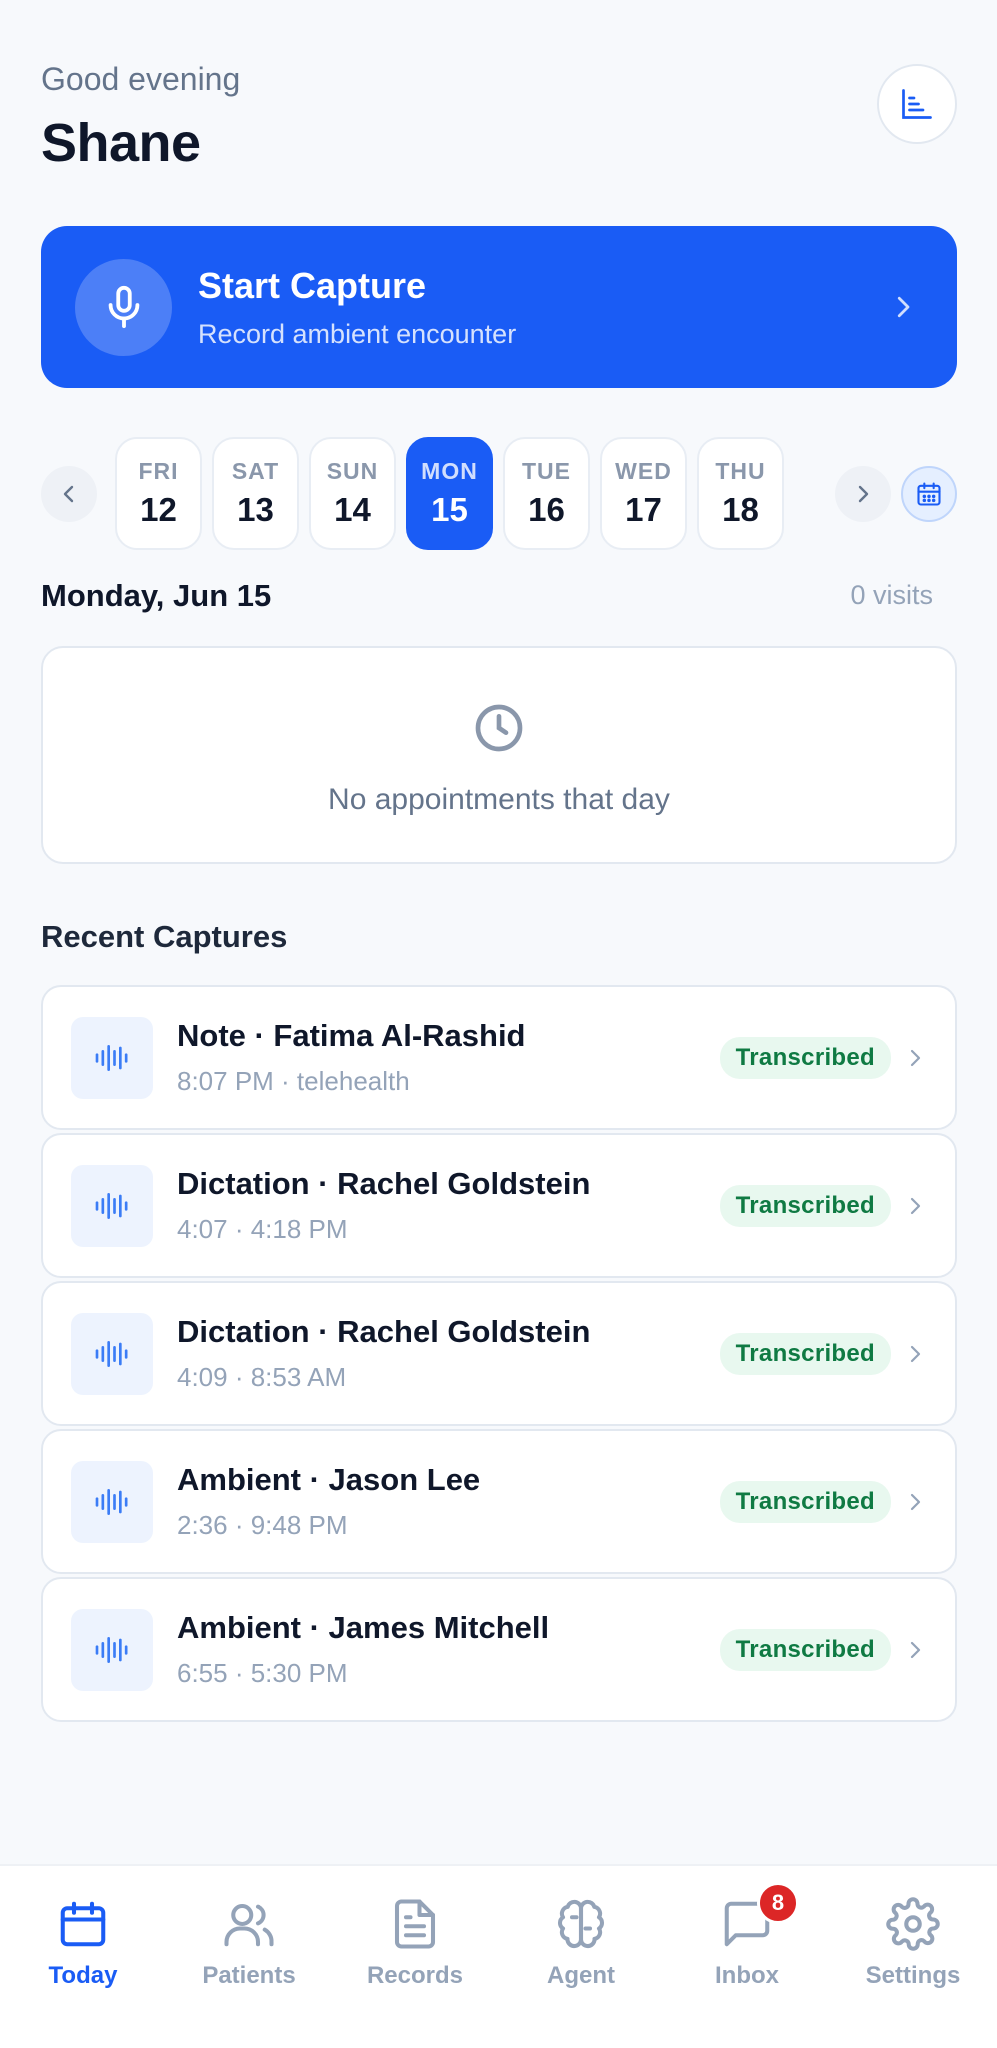 The width and height of the screenshot is (997, 2048). Describe the element at coordinates (249, 1975) in the screenshot. I see `nav-label: Patients` at that location.